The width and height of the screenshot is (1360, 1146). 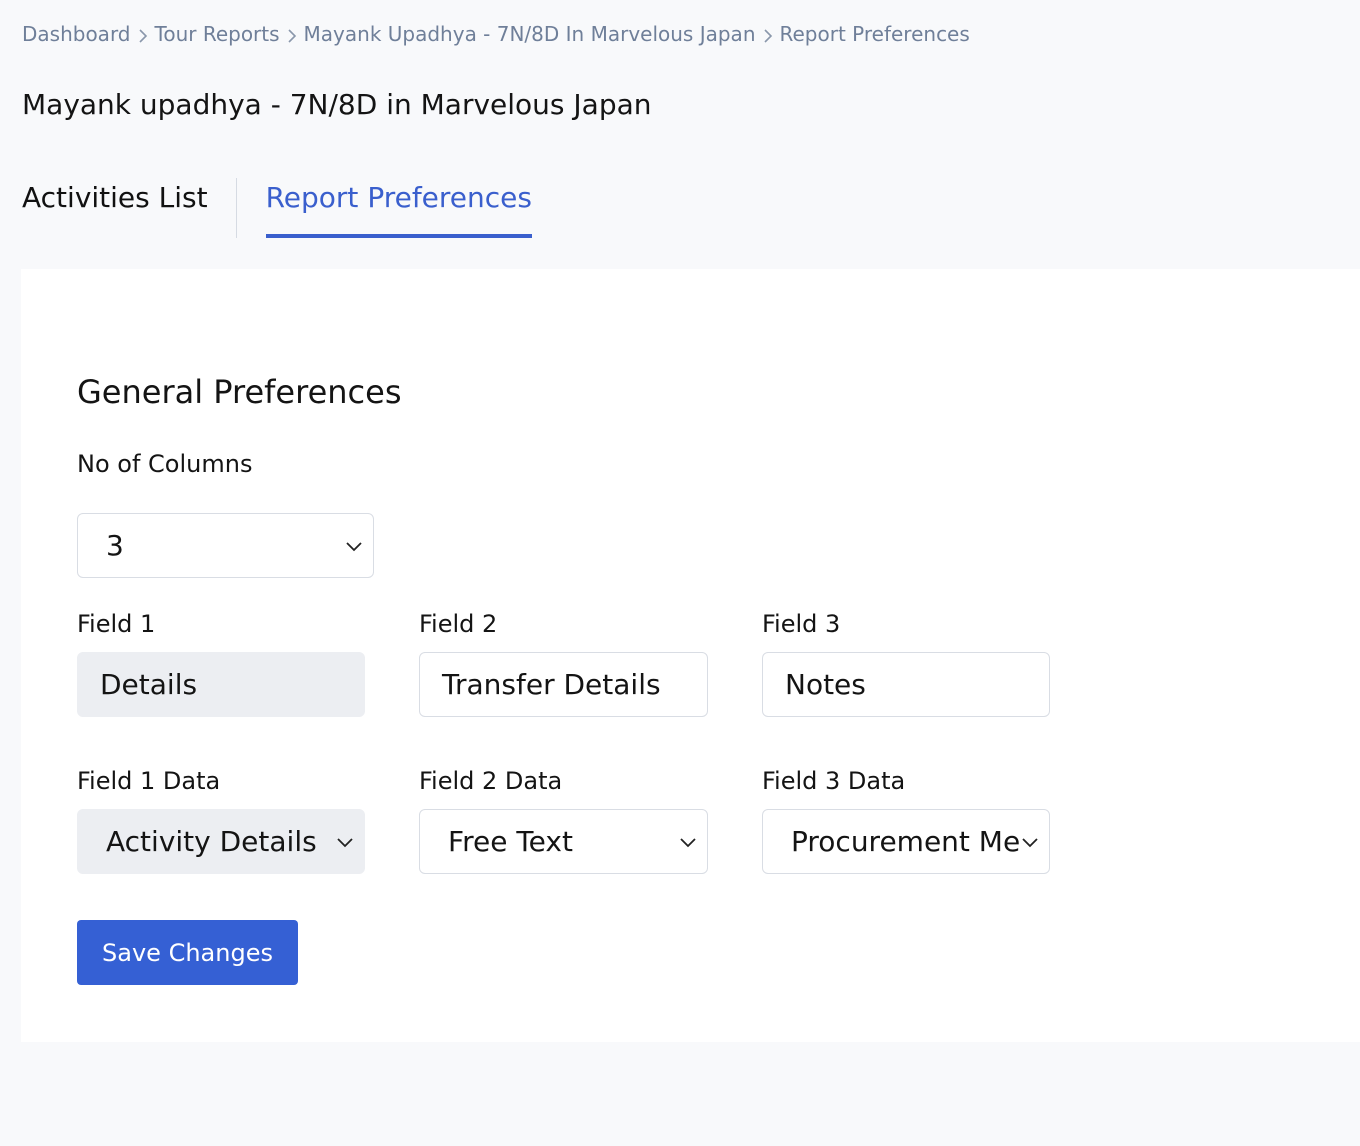 I want to click on field2-data-label: Field 2 Data, so click(x=491, y=781).